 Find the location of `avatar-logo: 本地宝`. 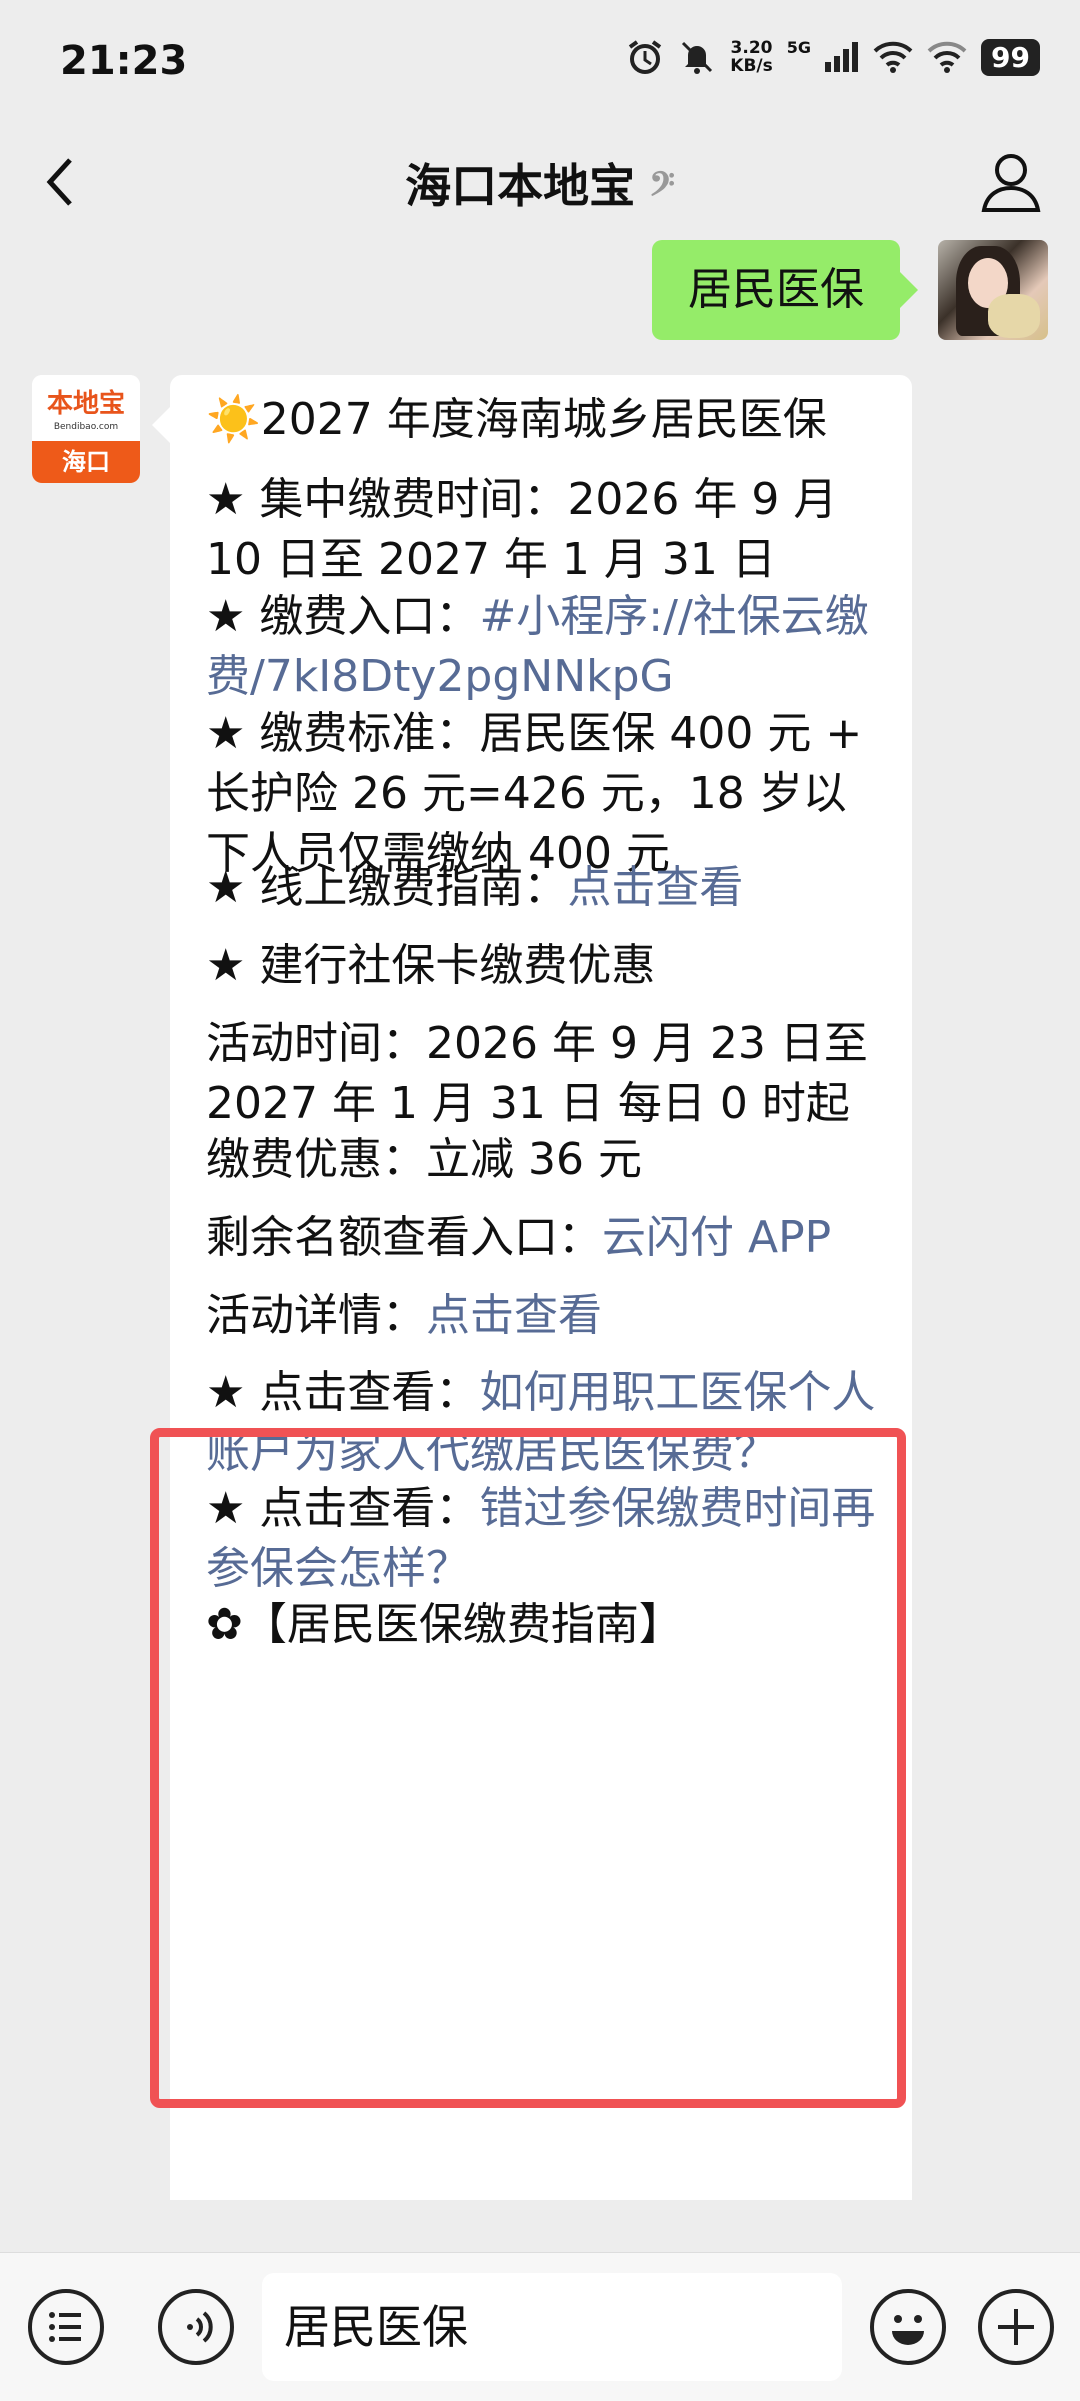

avatar-logo: 本地宝 is located at coordinates (85, 404).